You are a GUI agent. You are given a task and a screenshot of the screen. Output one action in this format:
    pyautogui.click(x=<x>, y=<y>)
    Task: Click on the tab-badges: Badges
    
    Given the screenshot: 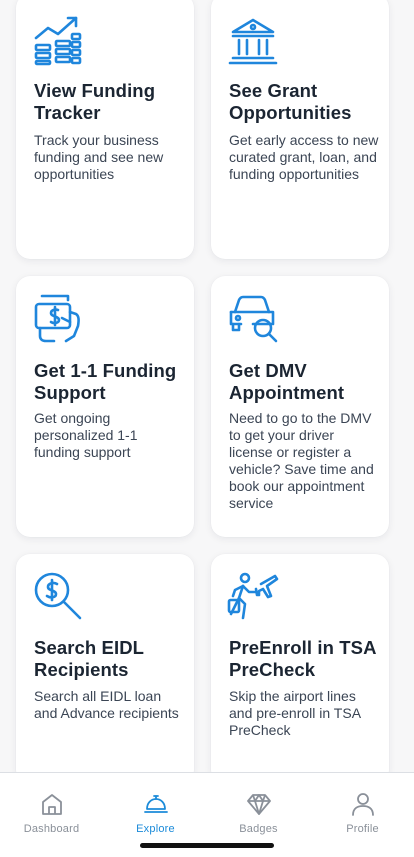 What is the action you would take?
    pyautogui.click(x=258, y=816)
    